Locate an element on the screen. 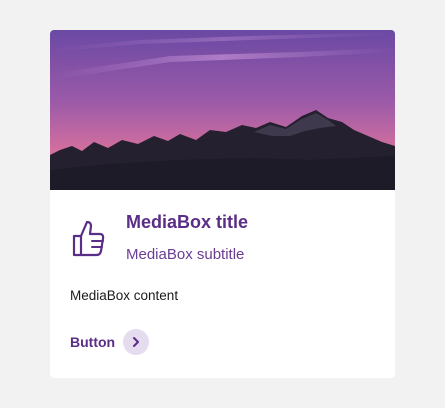 The height and width of the screenshot is (408, 445). button-label: Button is located at coordinates (93, 342).